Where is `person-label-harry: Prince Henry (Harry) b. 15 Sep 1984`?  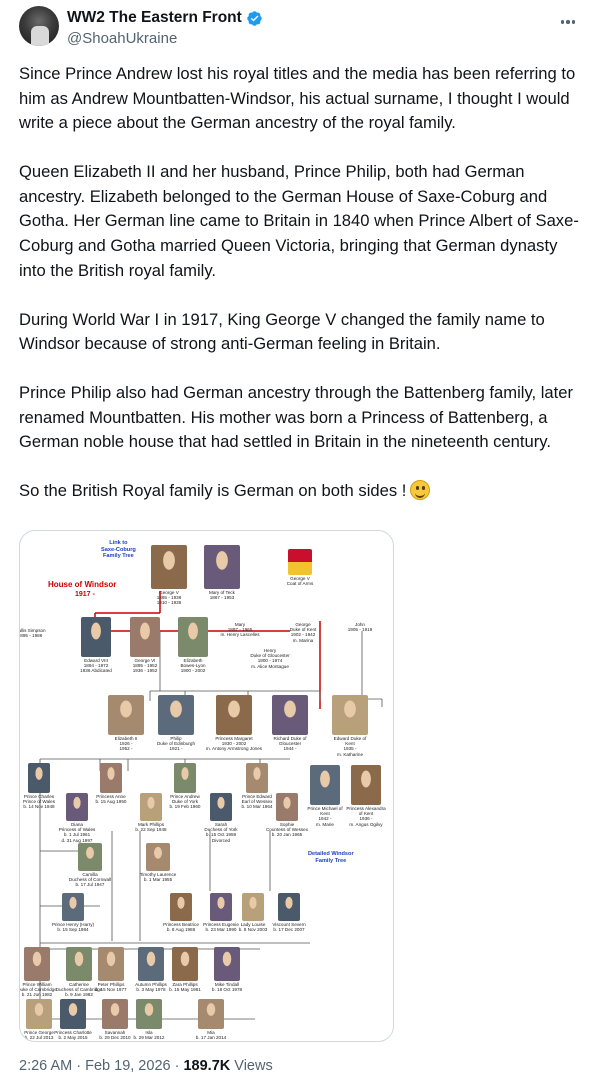
person-label-harry: Prince Henry (Harry) b. 15 Sep 1984 is located at coordinates (73, 927).